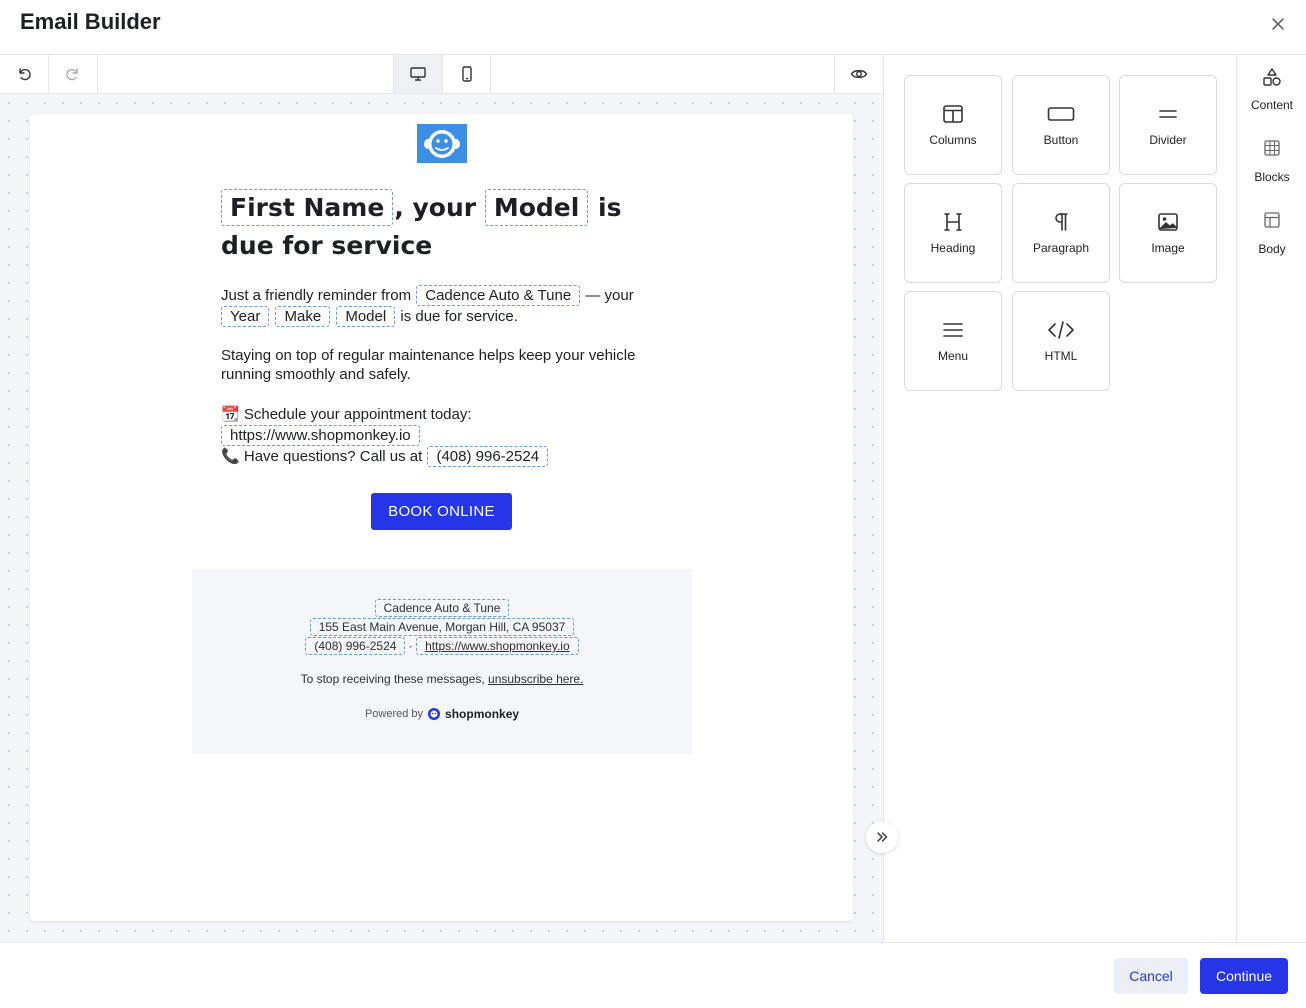 Image resolution: width=1306 pixels, height=1008 pixels. Describe the element at coordinates (1061, 248) in the screenshot. I see `tile-paragraph-label: Paragraph` at that location.